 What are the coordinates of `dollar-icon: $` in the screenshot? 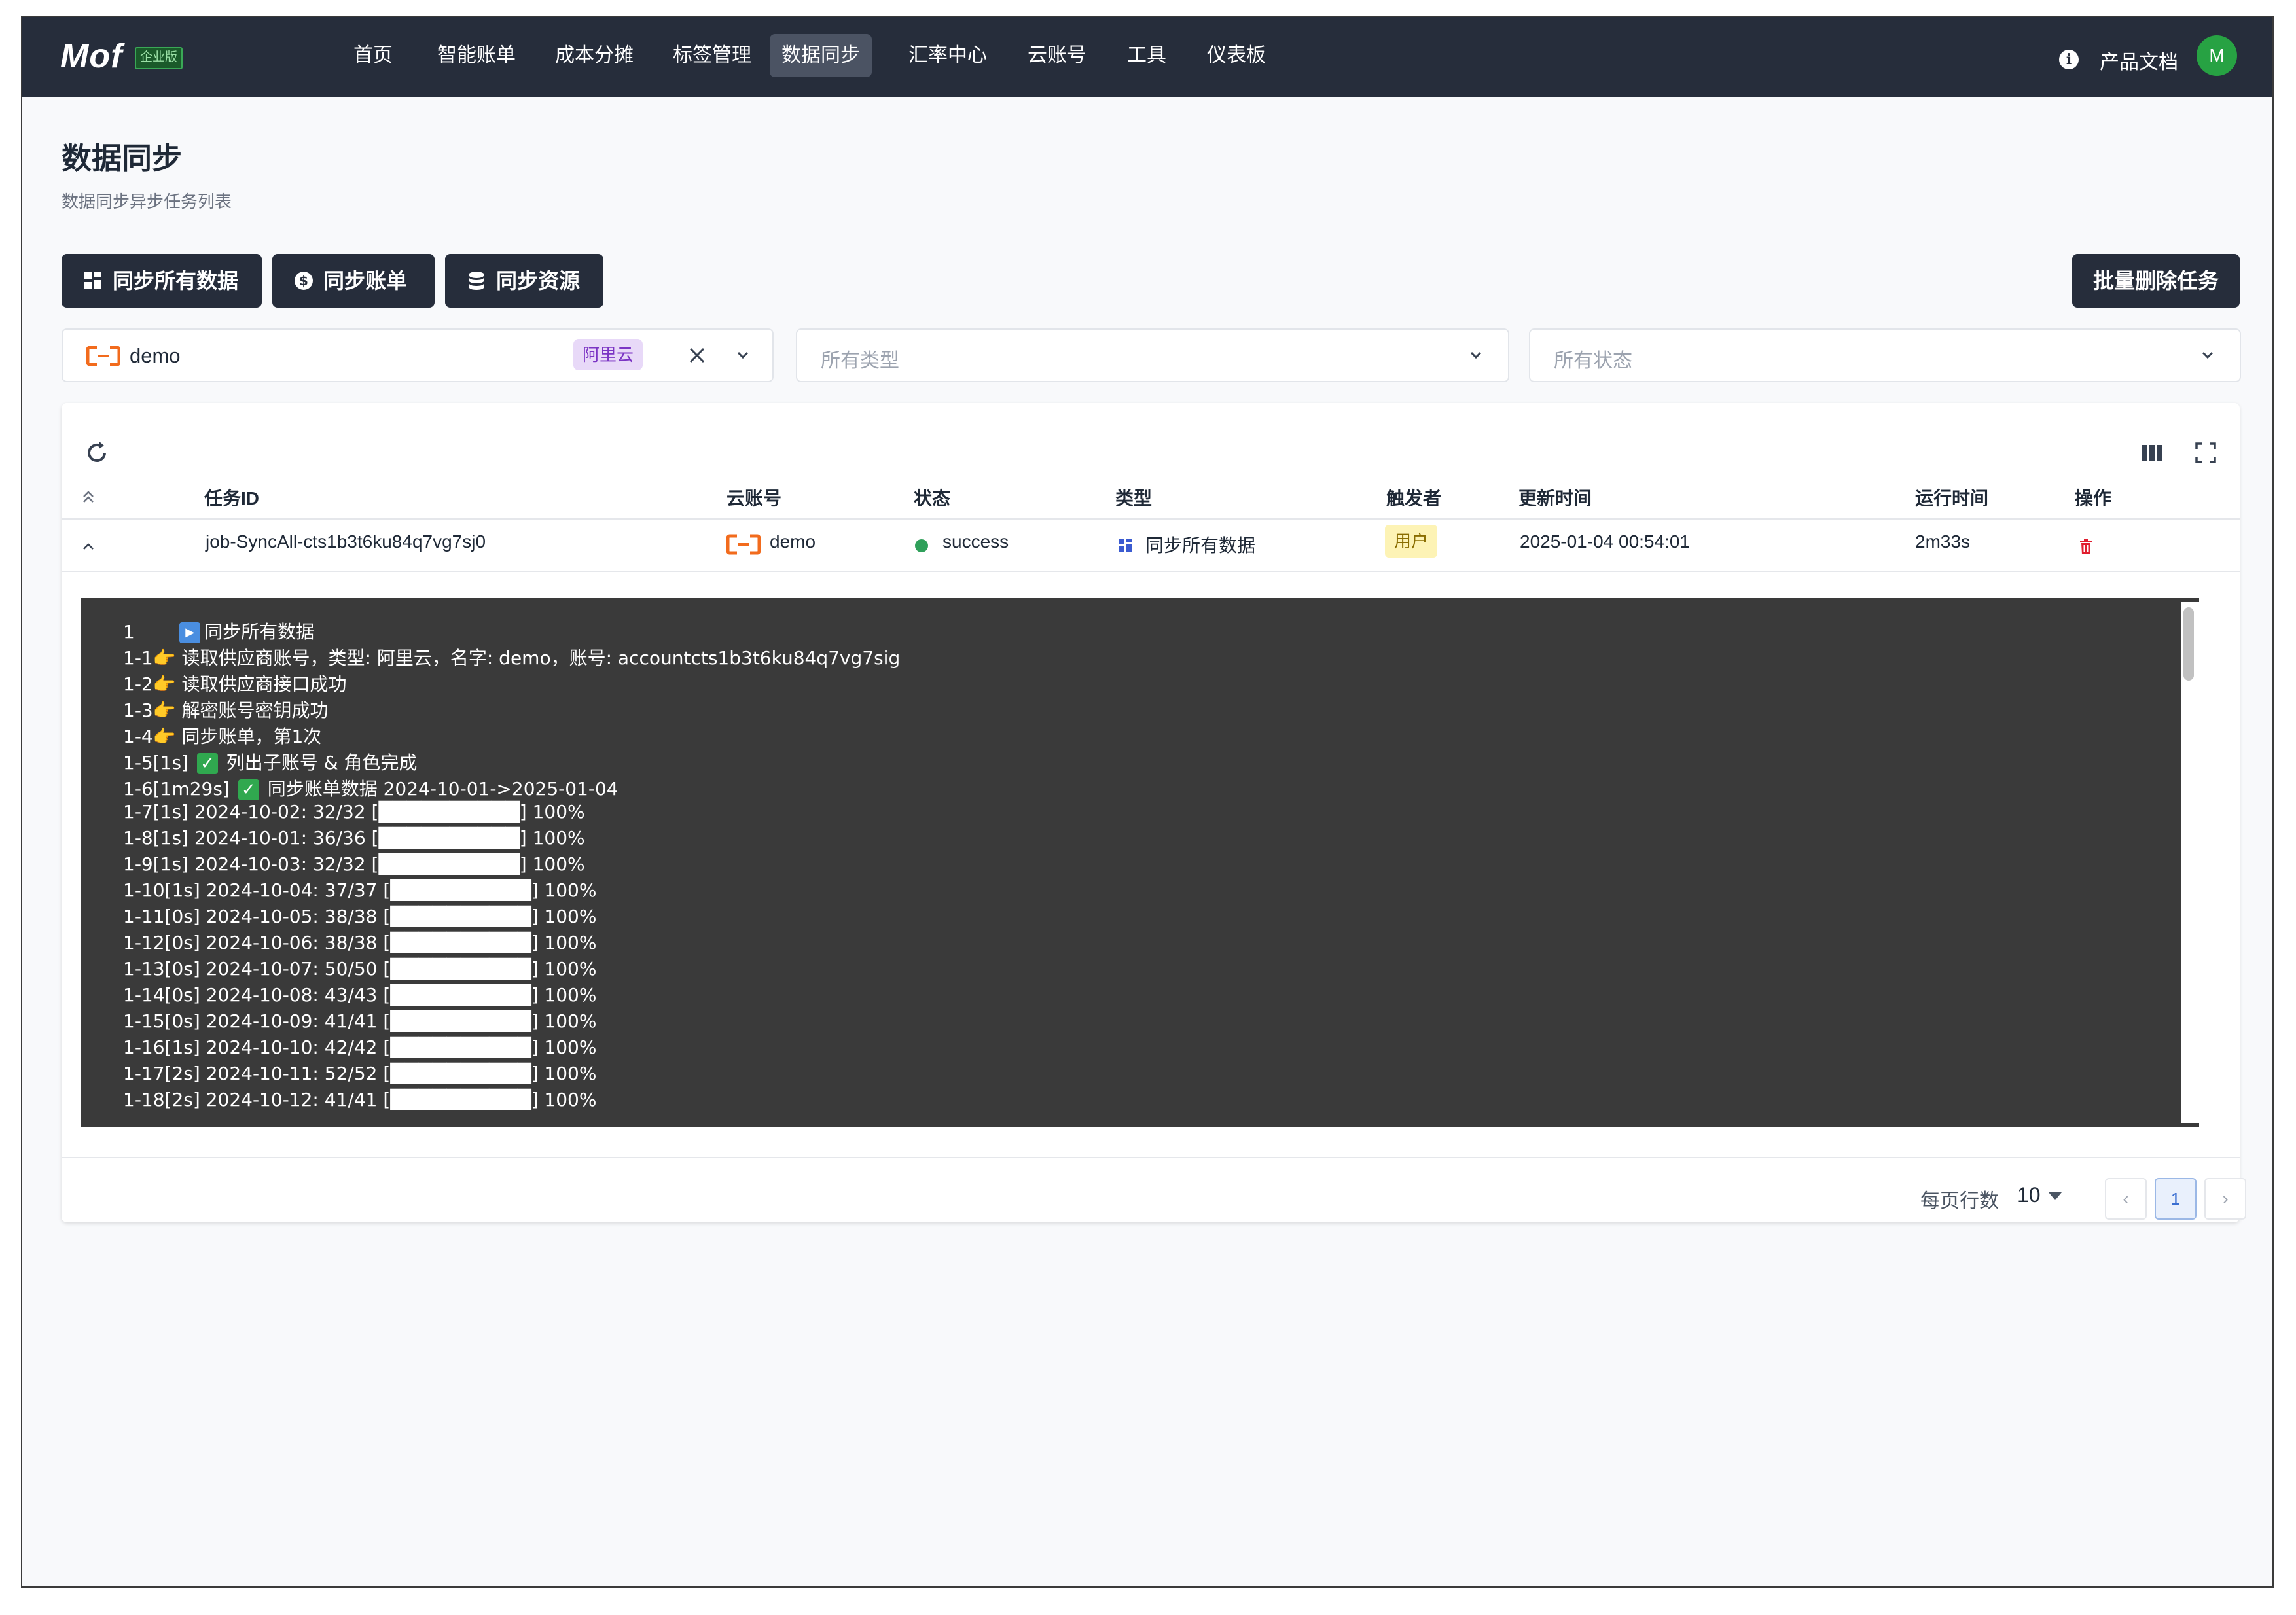 It's located at (303, 280).